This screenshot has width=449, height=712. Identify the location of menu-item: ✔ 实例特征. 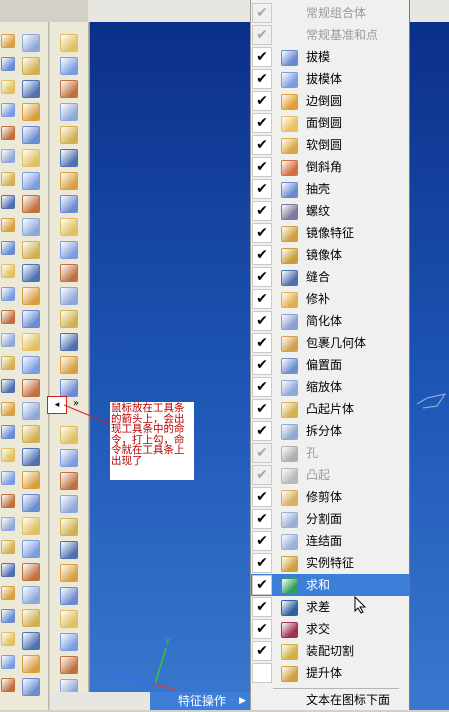
(330, 563).